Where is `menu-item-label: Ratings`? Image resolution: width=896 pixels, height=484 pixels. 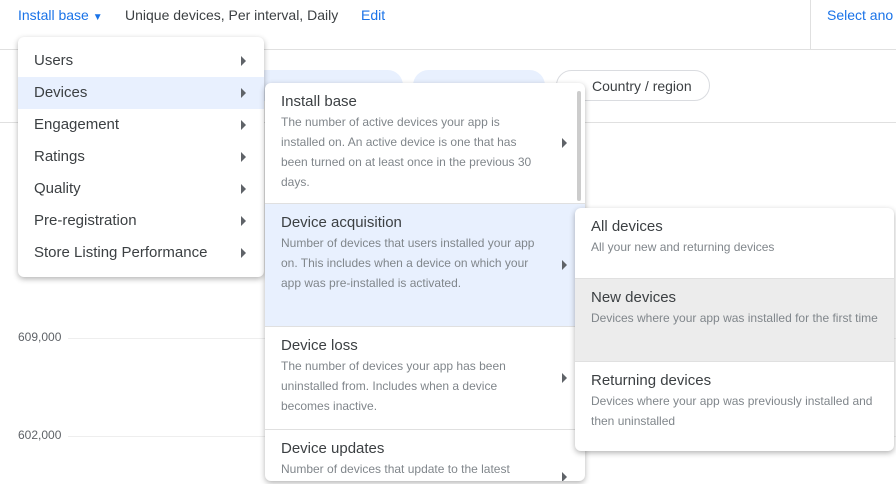
menu-item-label: Ratings is located at coordinates (59, 156).